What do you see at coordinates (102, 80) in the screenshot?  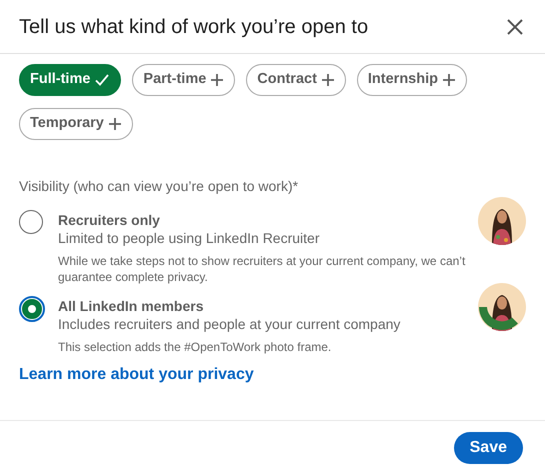 I see `check-icon` at bounding box center [102, 80].